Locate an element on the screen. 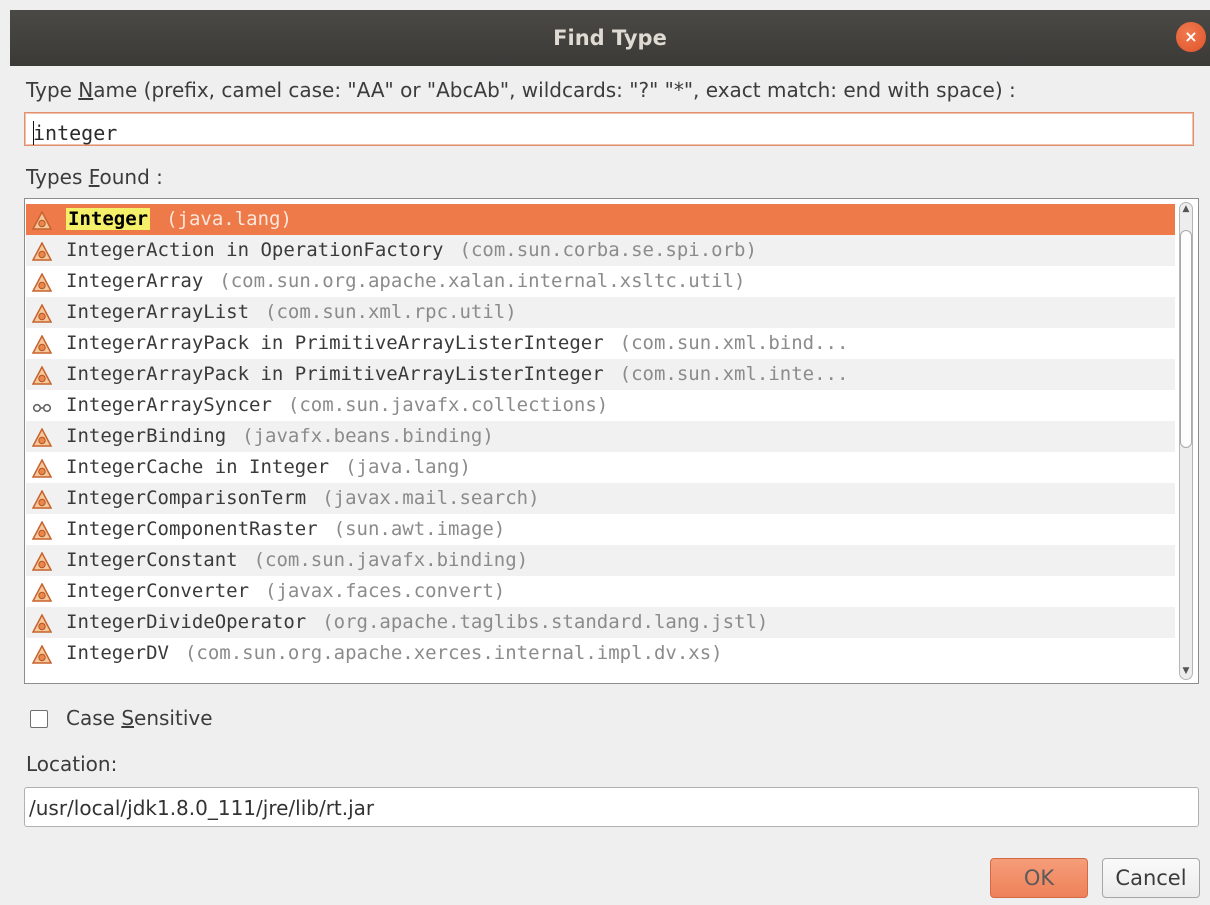 The width and height of the screenshot is (1210, 905). list-scrollbar: ▲ ▼ is located at coordinates (1186, 441).